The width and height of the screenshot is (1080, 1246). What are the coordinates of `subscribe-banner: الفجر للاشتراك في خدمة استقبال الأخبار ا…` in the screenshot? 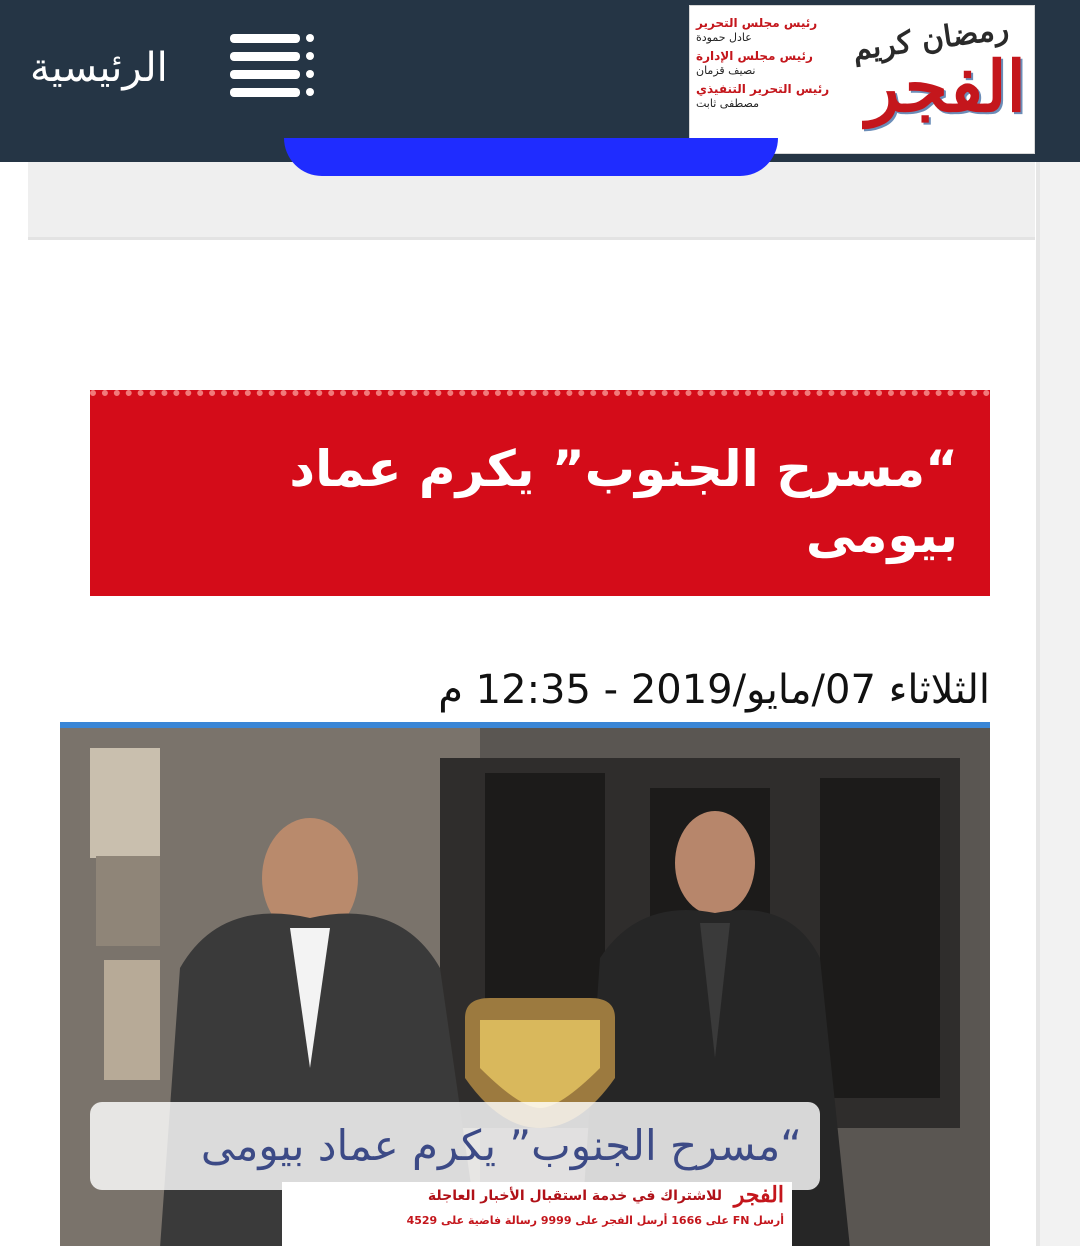 It's located at (537, 1214).